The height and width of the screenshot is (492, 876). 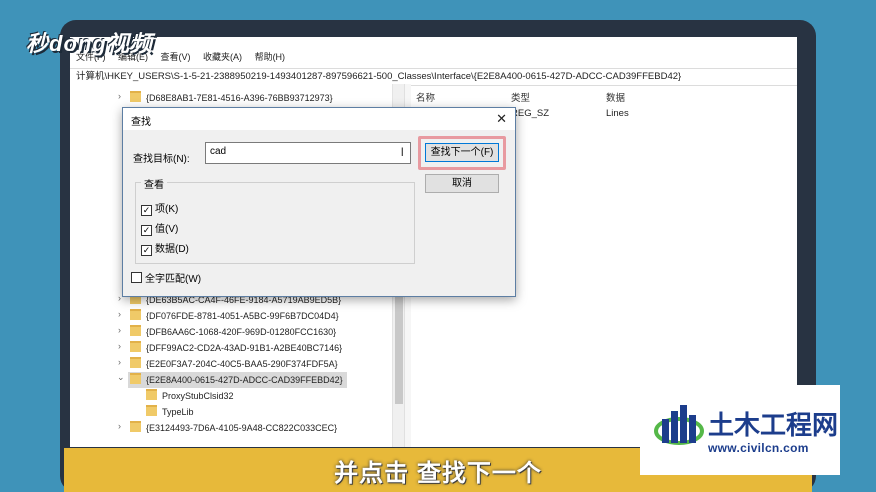 What do you see at coordinates (159, 228) in the screenshot?
I see `values-checkbox: ✓ 值(V)` at bounding box center [159, 228].